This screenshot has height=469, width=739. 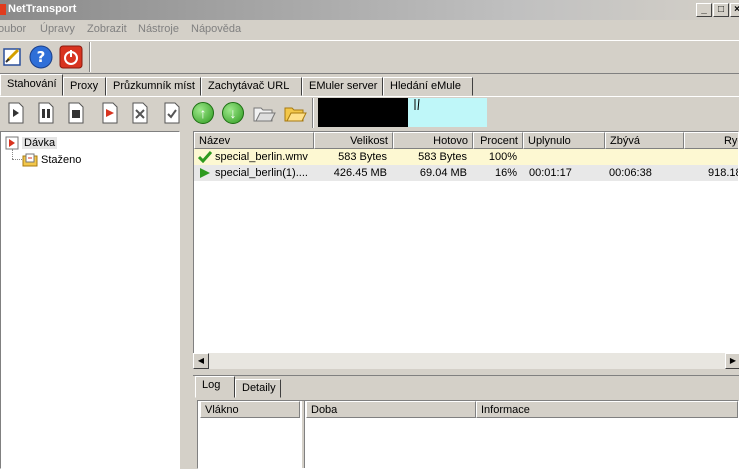 What do you see at coordinates (362, 157) in the screenshot?
I see `cell-size: 583 Bytes` at bounding box center [362, 157].